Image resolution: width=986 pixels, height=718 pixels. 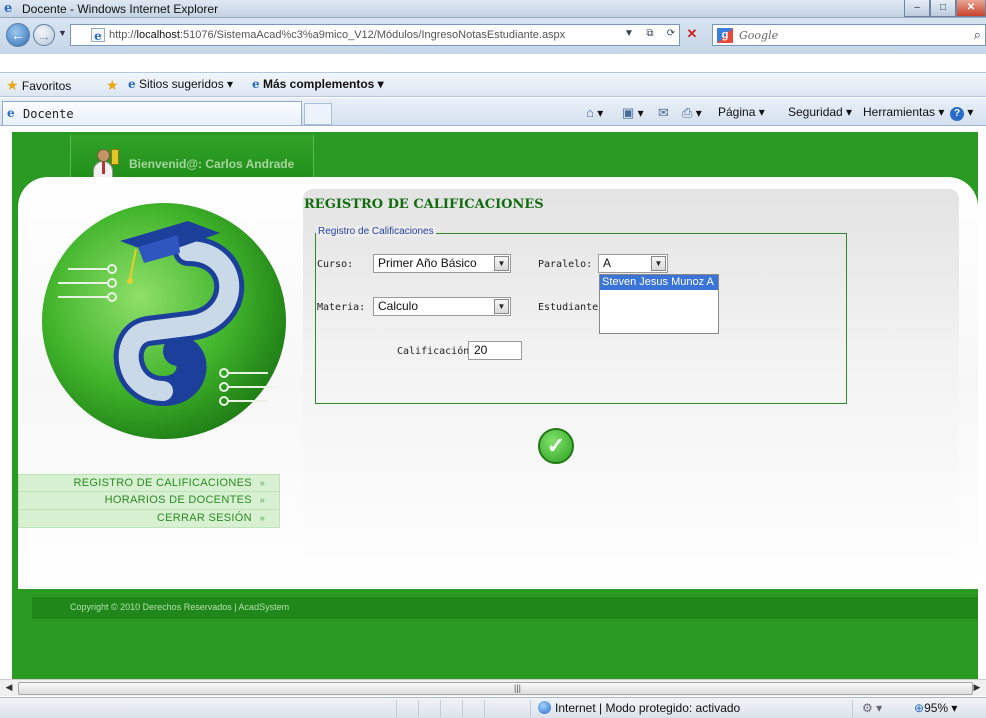 I want to click on materia-value: Calculo, so click(x=398, y=306).